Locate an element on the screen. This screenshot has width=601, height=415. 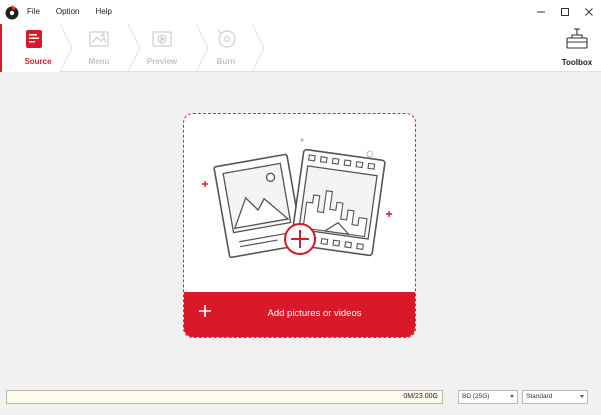
add-media-illustration is located at coordinates (297, 198).